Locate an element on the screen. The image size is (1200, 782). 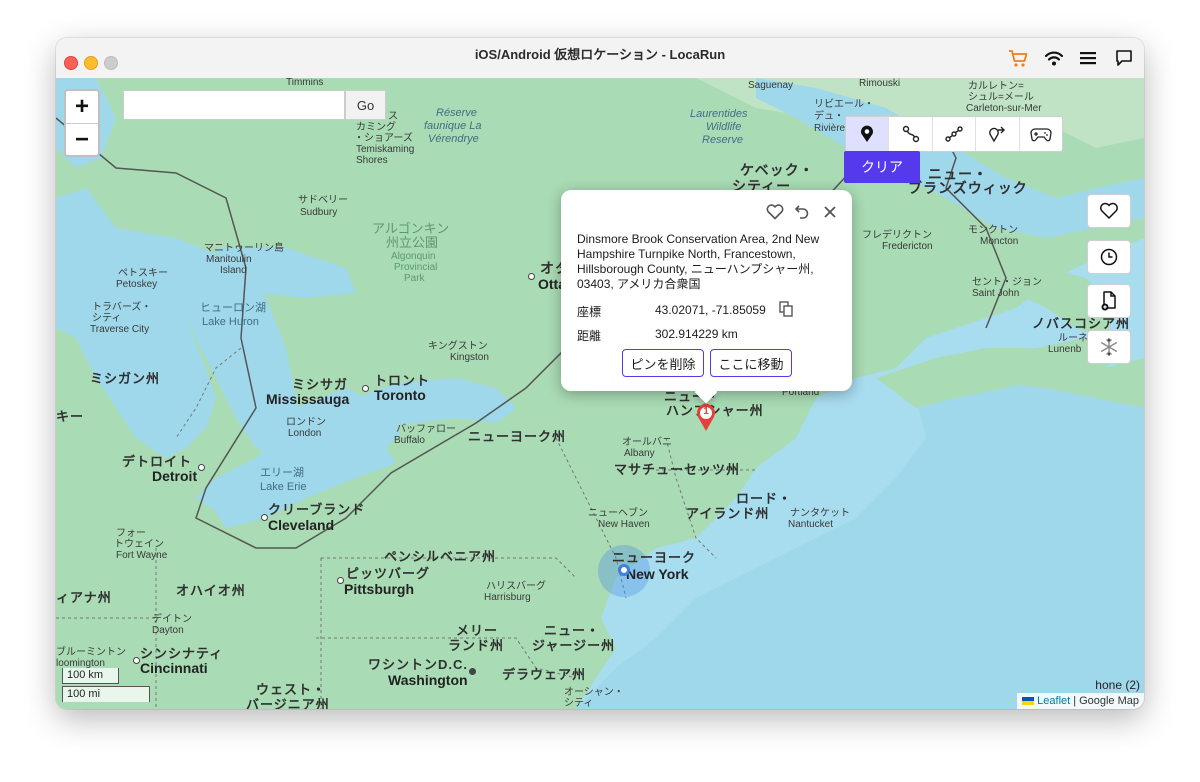
map-label: Wildlife is located at coordinates (724, 127).